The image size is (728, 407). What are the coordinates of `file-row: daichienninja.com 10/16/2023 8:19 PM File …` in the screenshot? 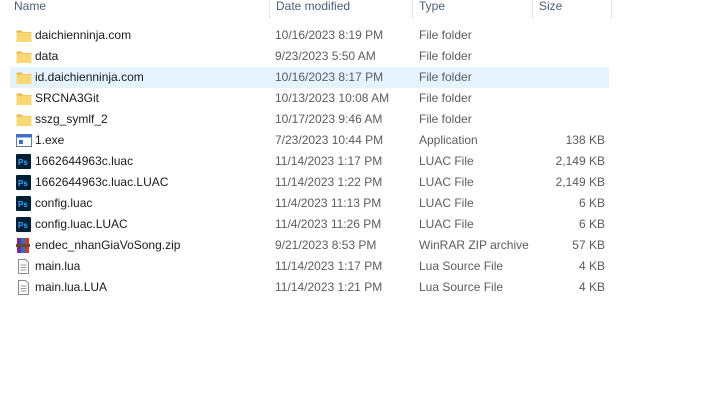 It's located at (310, 35).